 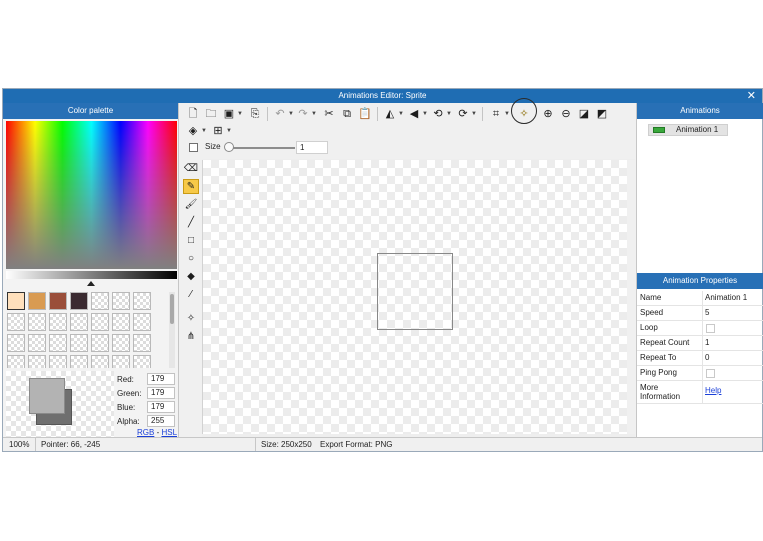 I want to click on pencil-icon: ✎, so click(x=191, y=186).